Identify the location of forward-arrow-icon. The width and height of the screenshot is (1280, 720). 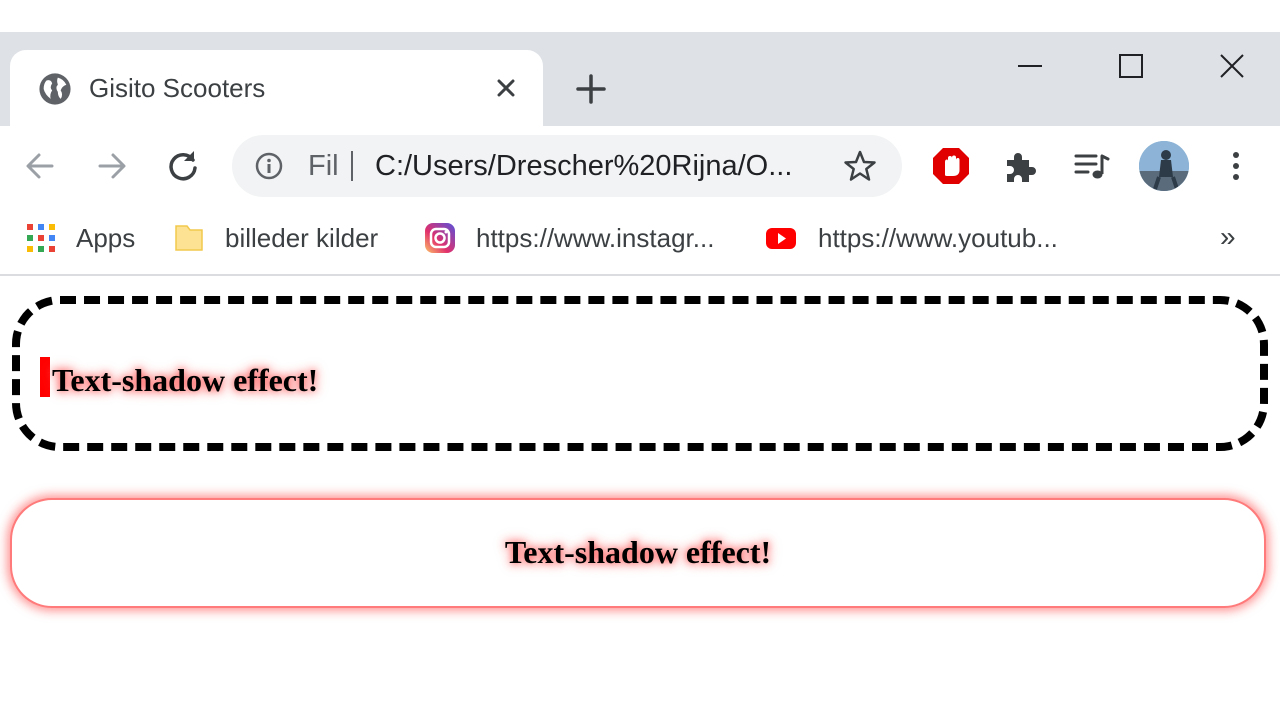
(112, 166).